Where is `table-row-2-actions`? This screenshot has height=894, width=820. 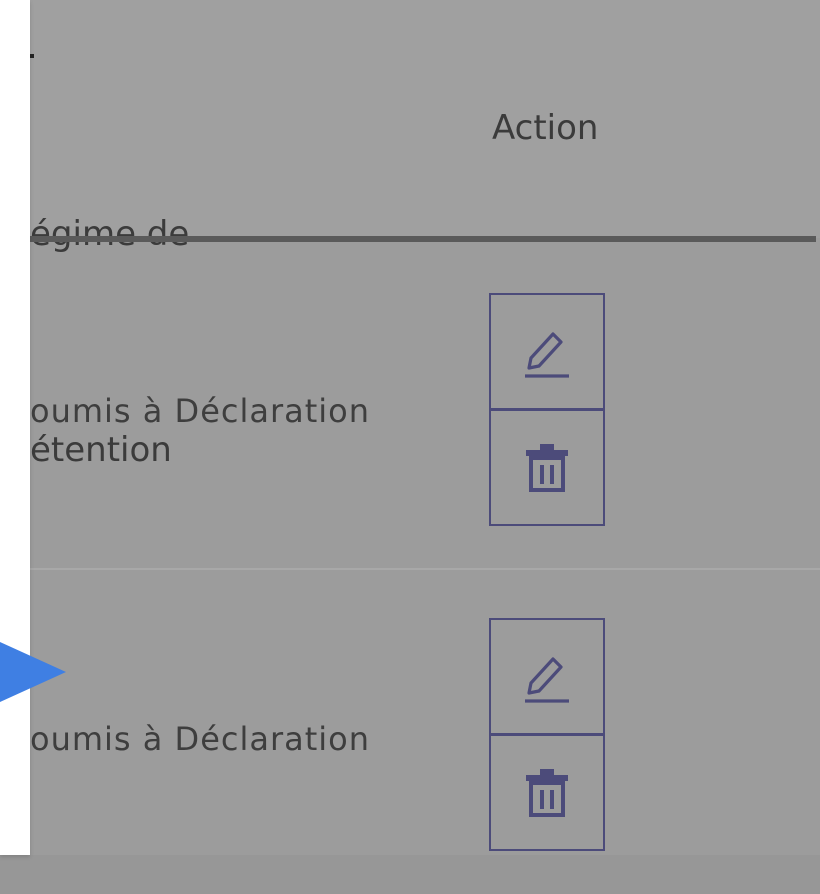 table-row-2-actions is located at coordinates (547, 734).